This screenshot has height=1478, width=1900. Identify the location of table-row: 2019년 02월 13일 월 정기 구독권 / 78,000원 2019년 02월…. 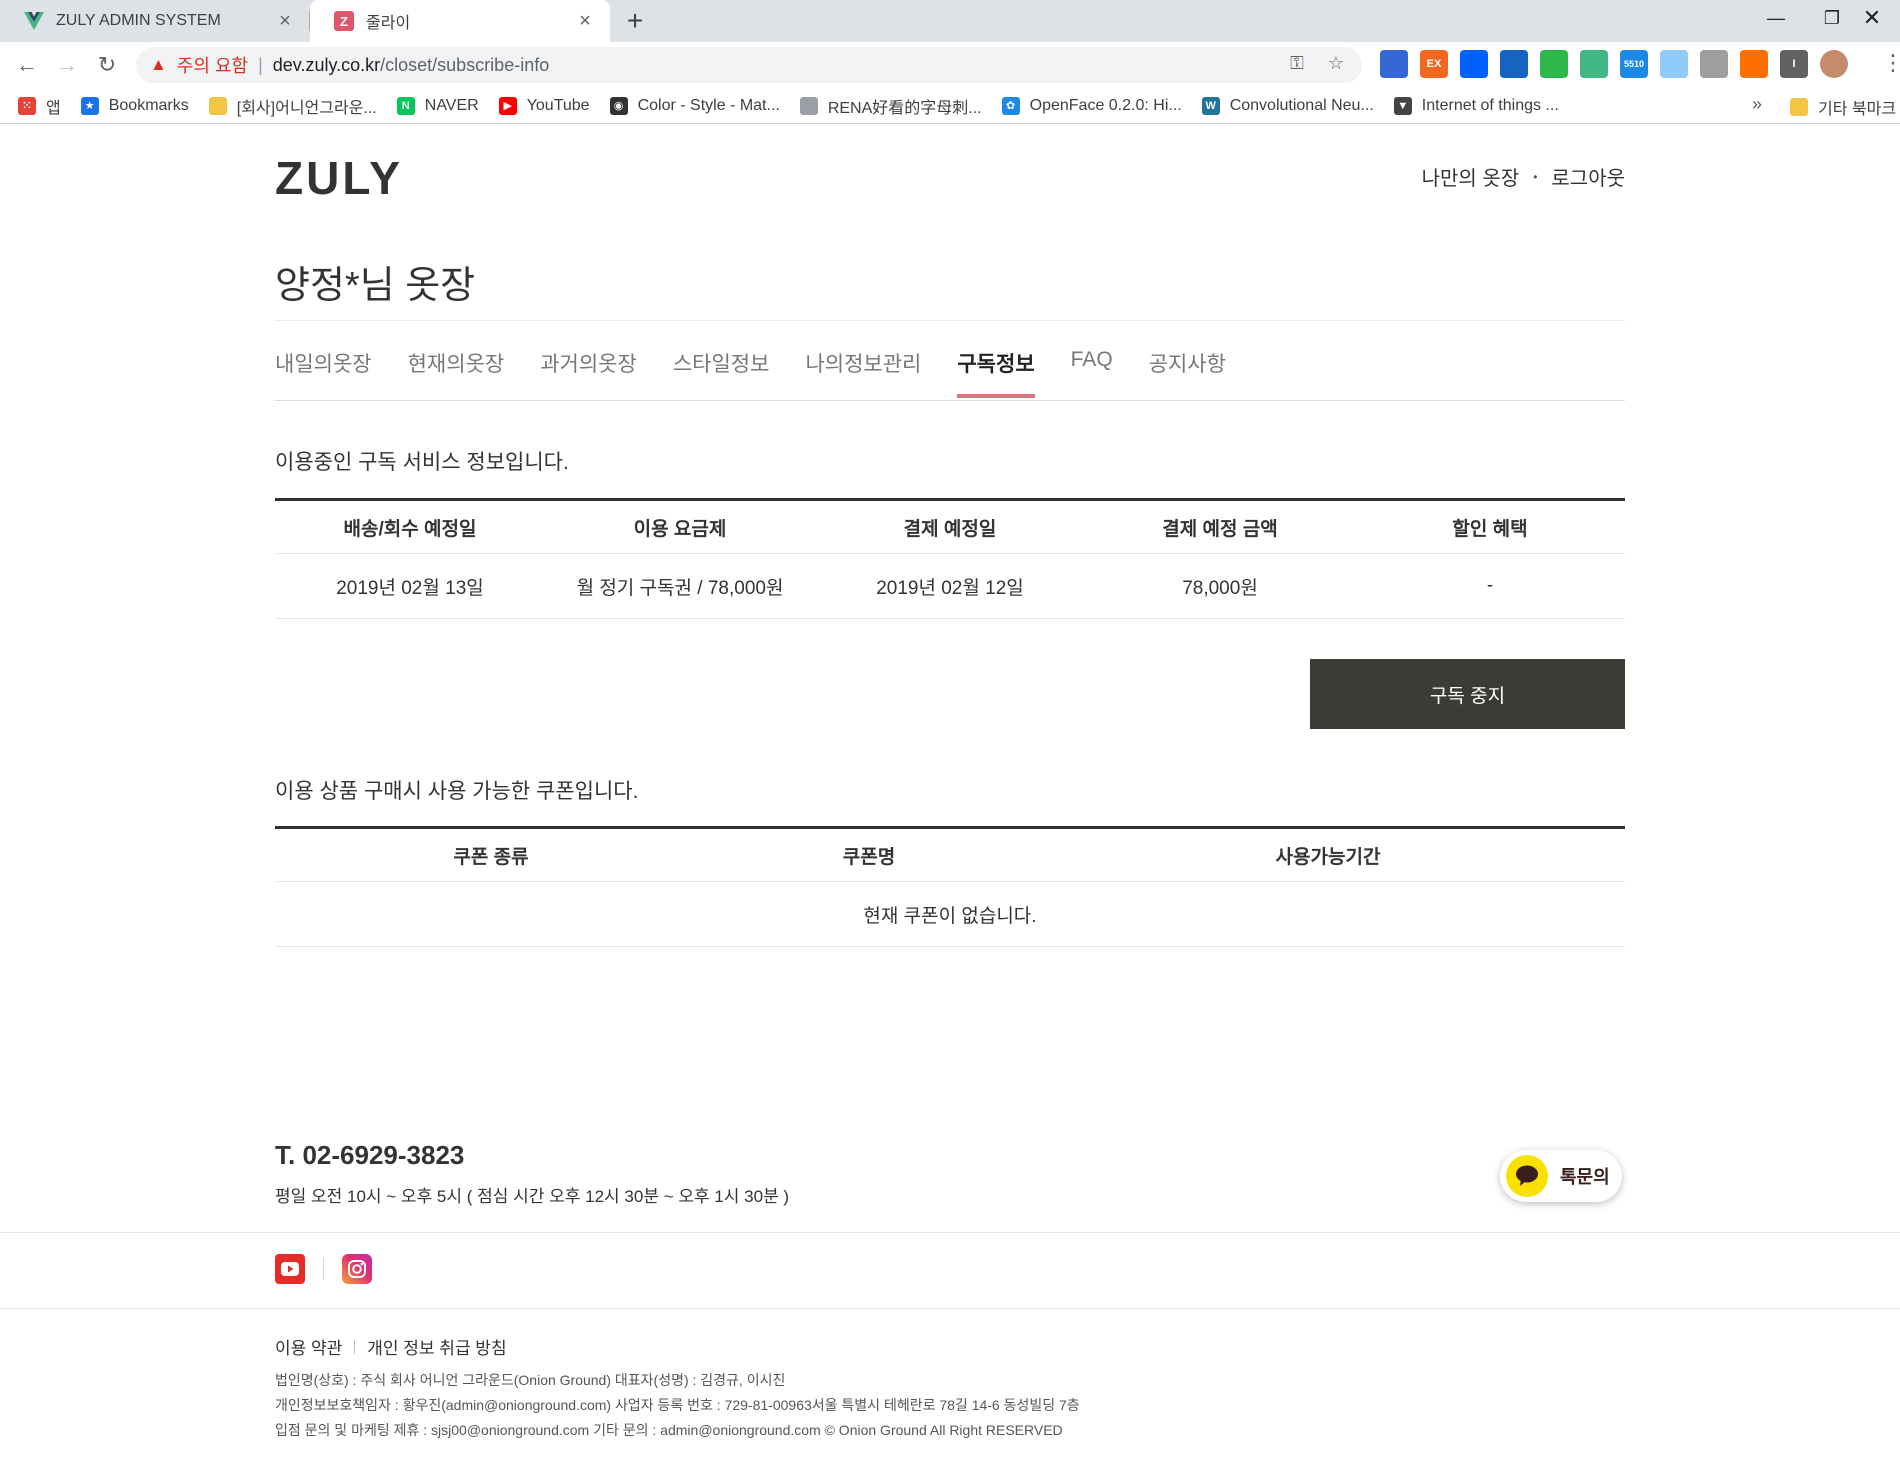
(950, 586).